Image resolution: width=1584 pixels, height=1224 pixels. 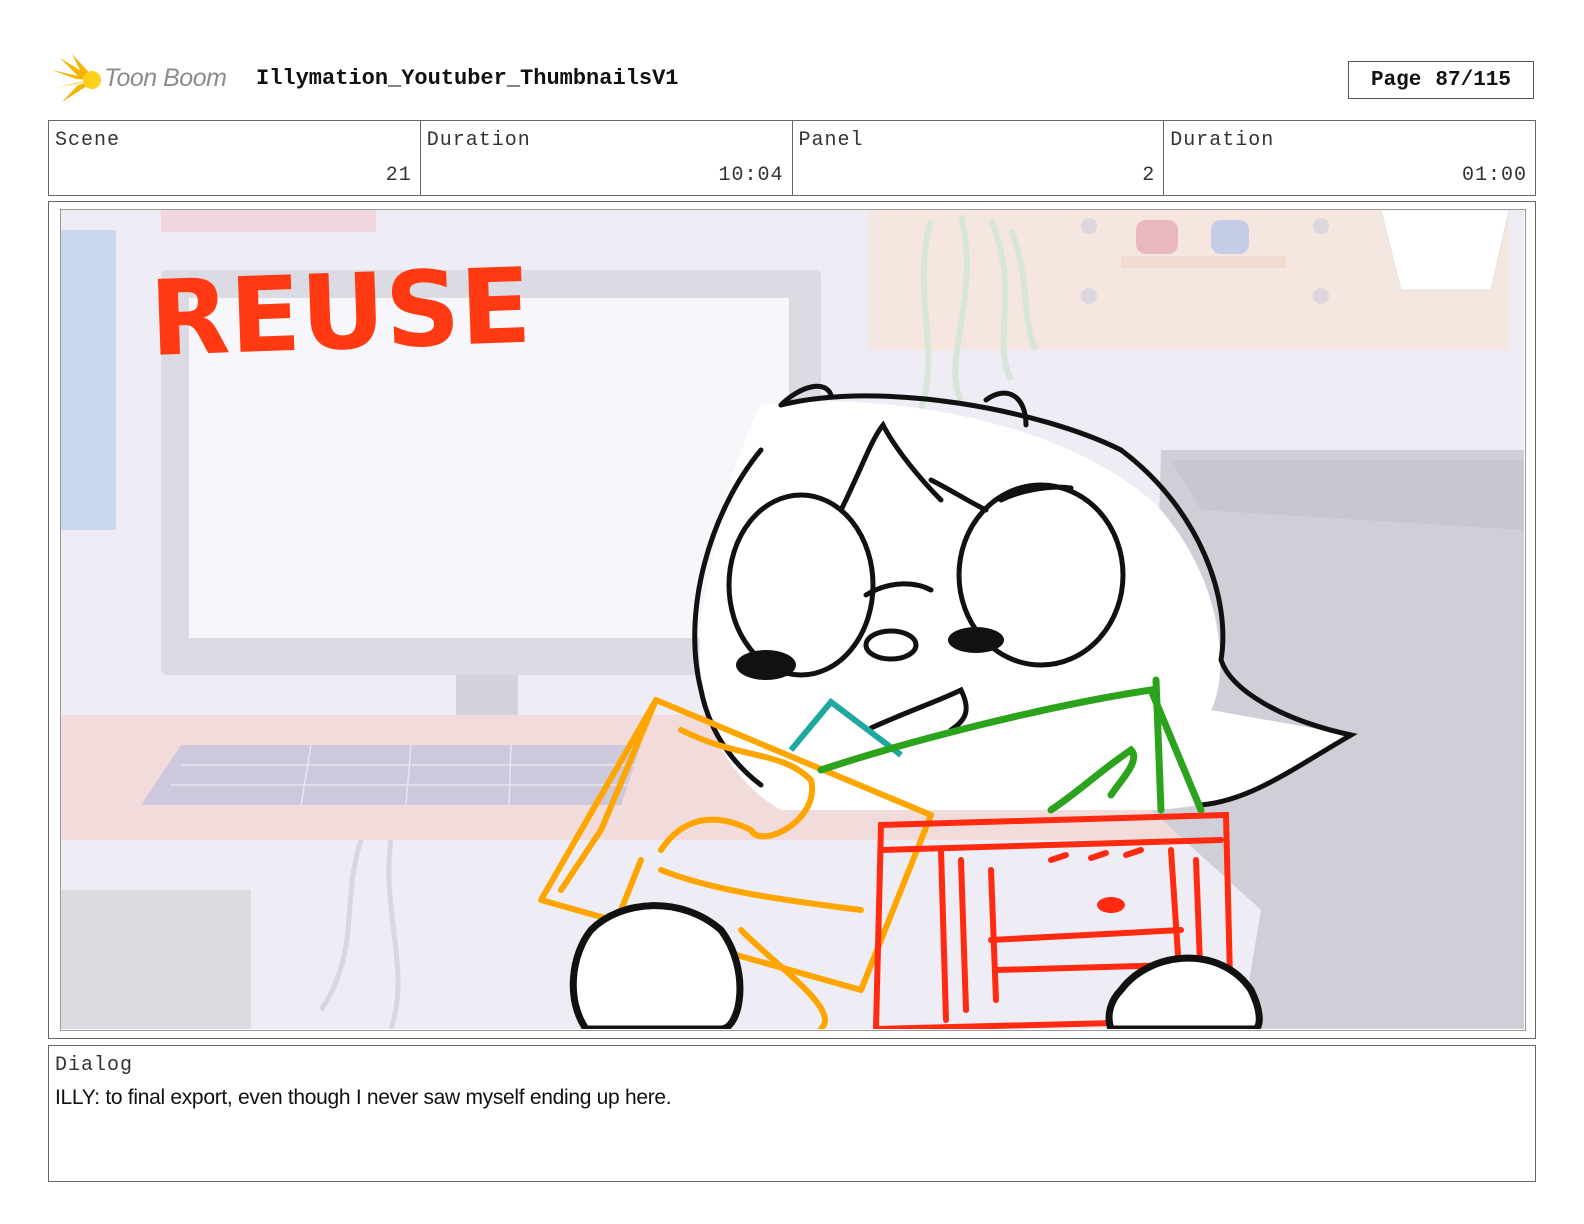 I want to click on reuse-overlay-text: REUSE, so click(x=341, y=312).